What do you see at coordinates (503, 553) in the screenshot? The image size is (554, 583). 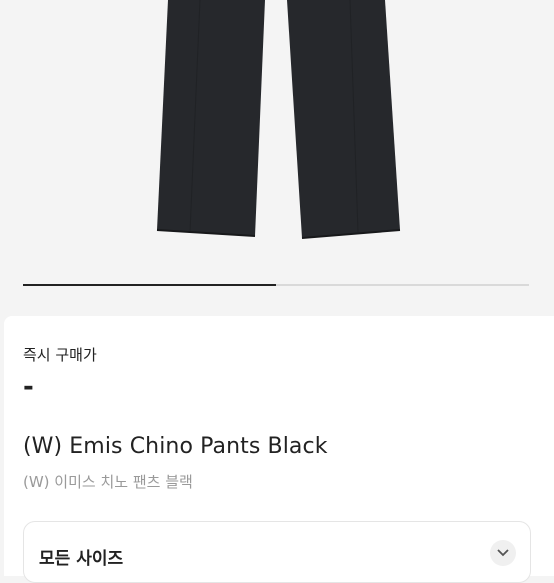 I see `chevron-down-icon` at bounding box center [503, 553].